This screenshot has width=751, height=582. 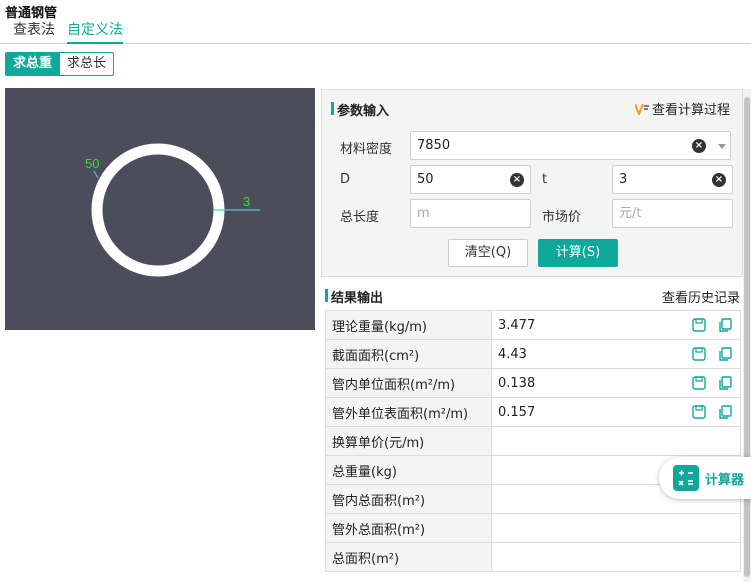 What do you see at coordinates (701, 296) in the screenshot?
I see `history-link: 查看历史记录` at bounding box center [701, 296].